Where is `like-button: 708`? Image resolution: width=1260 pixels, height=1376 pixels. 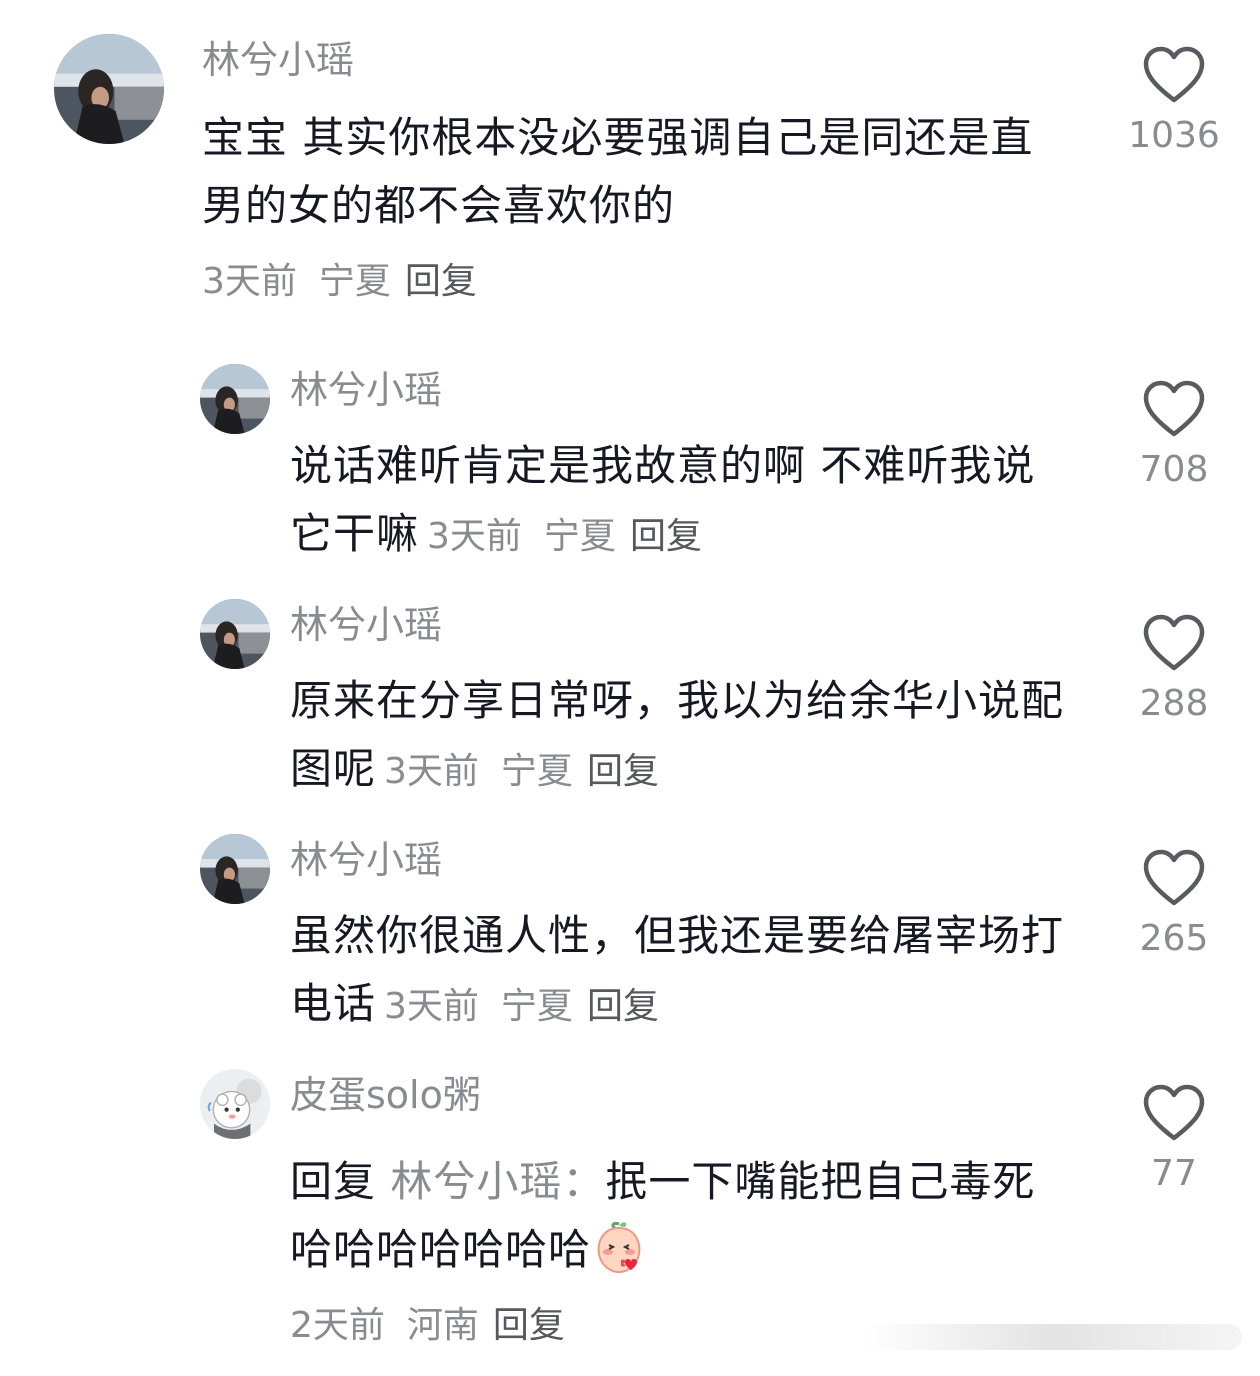
like-button: 708 is located at coordinates (1174, 436).